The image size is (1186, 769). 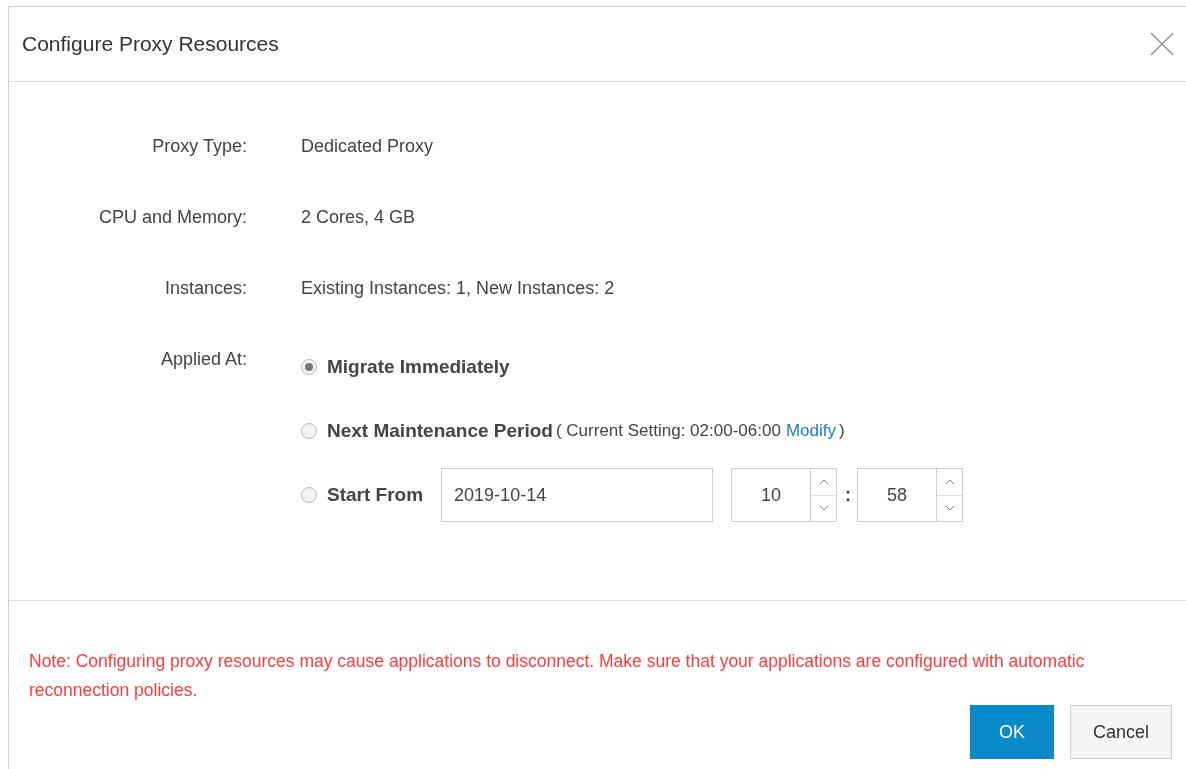 I want to click on current-setting-text: ( Current Setting: 02:00-06:00, so click(x=668, y=431).